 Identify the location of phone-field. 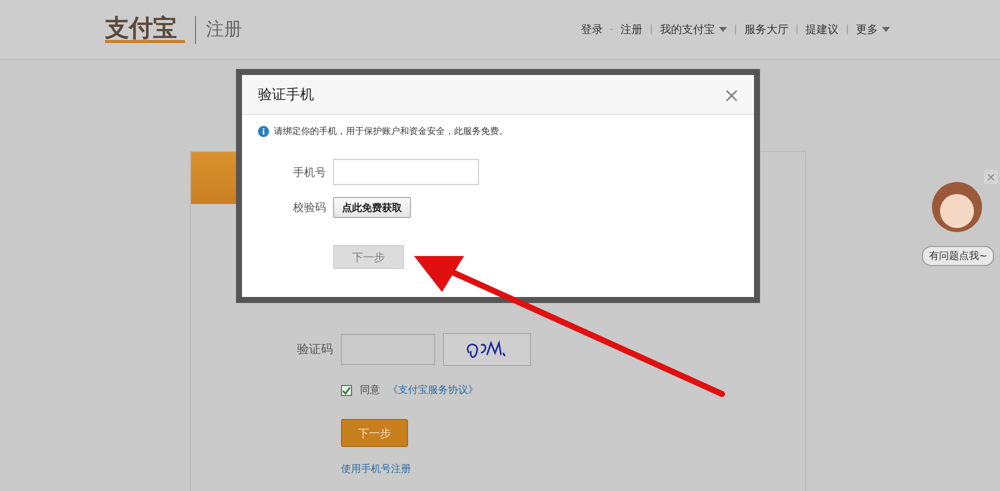
(406, 172).